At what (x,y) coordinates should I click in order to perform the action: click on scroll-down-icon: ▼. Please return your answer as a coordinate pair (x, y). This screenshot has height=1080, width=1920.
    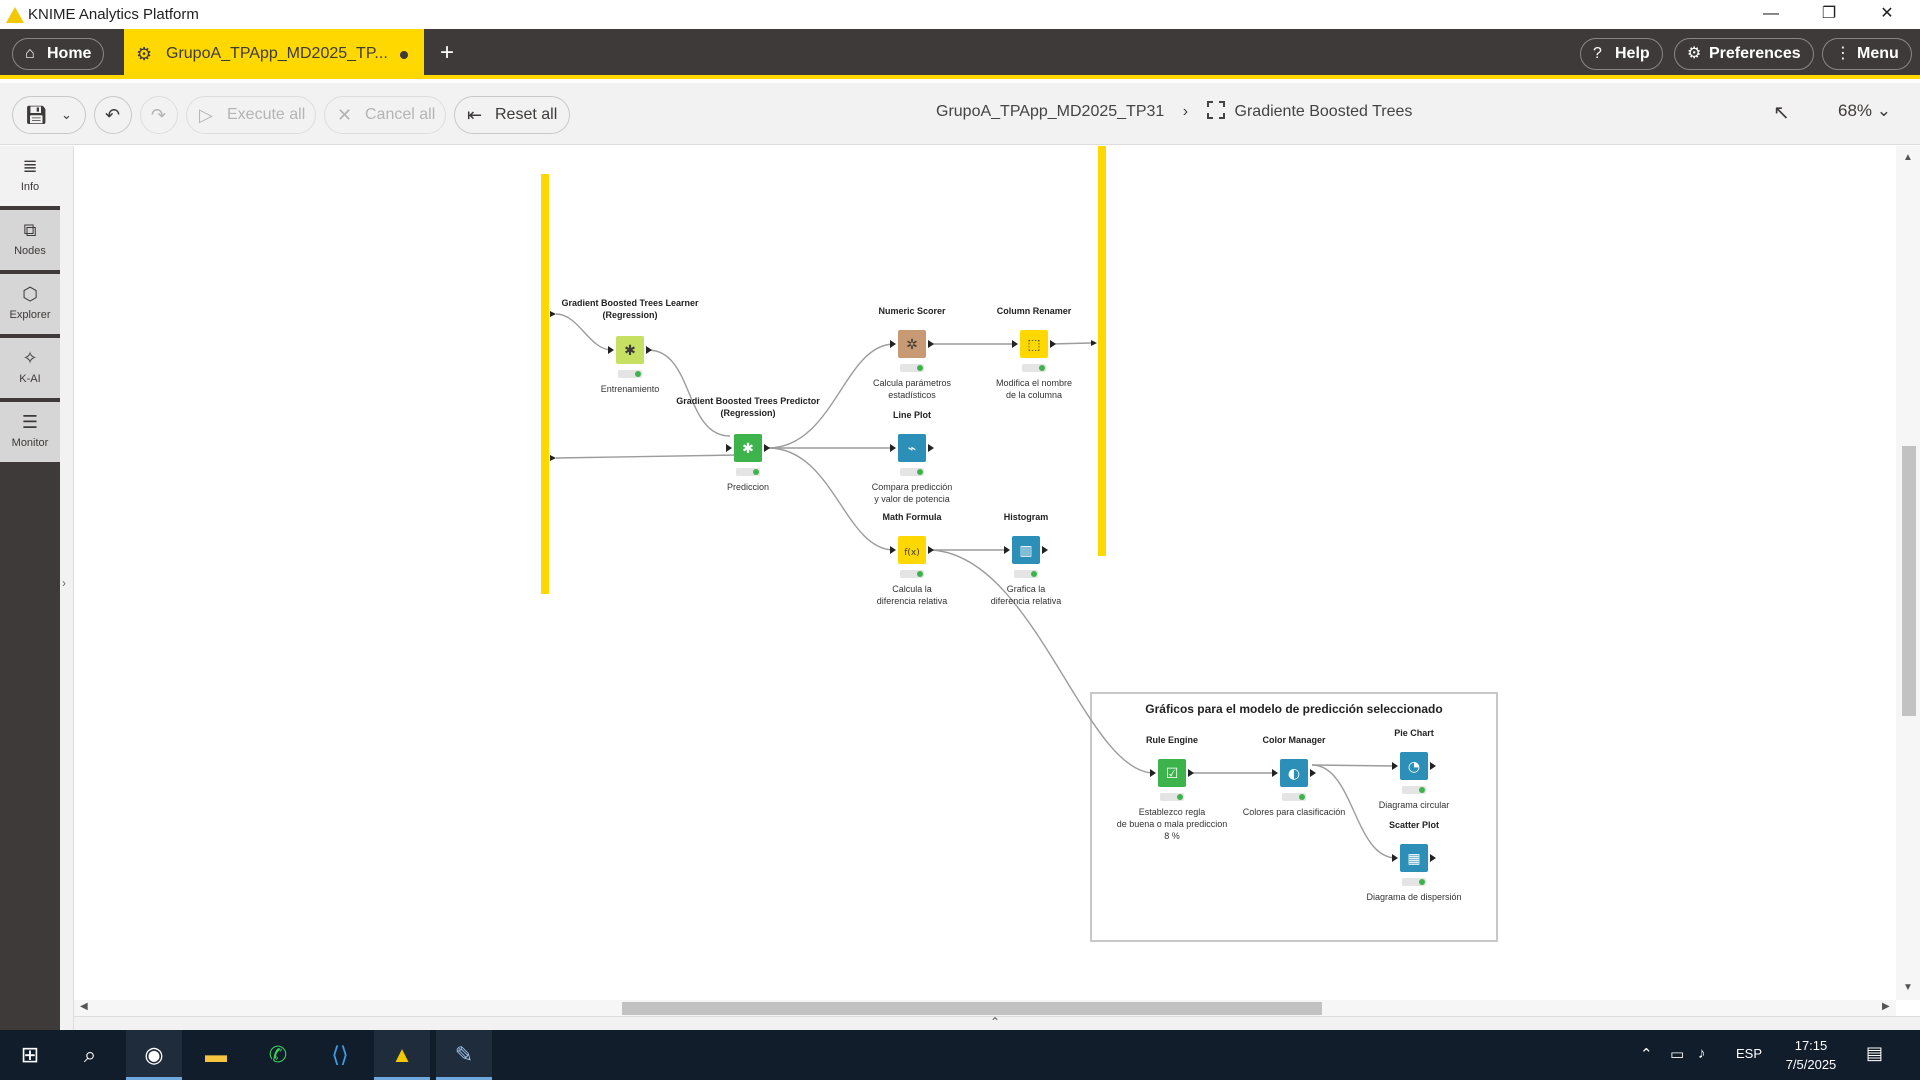
    Looking at the image, I should click on (1908, 987).